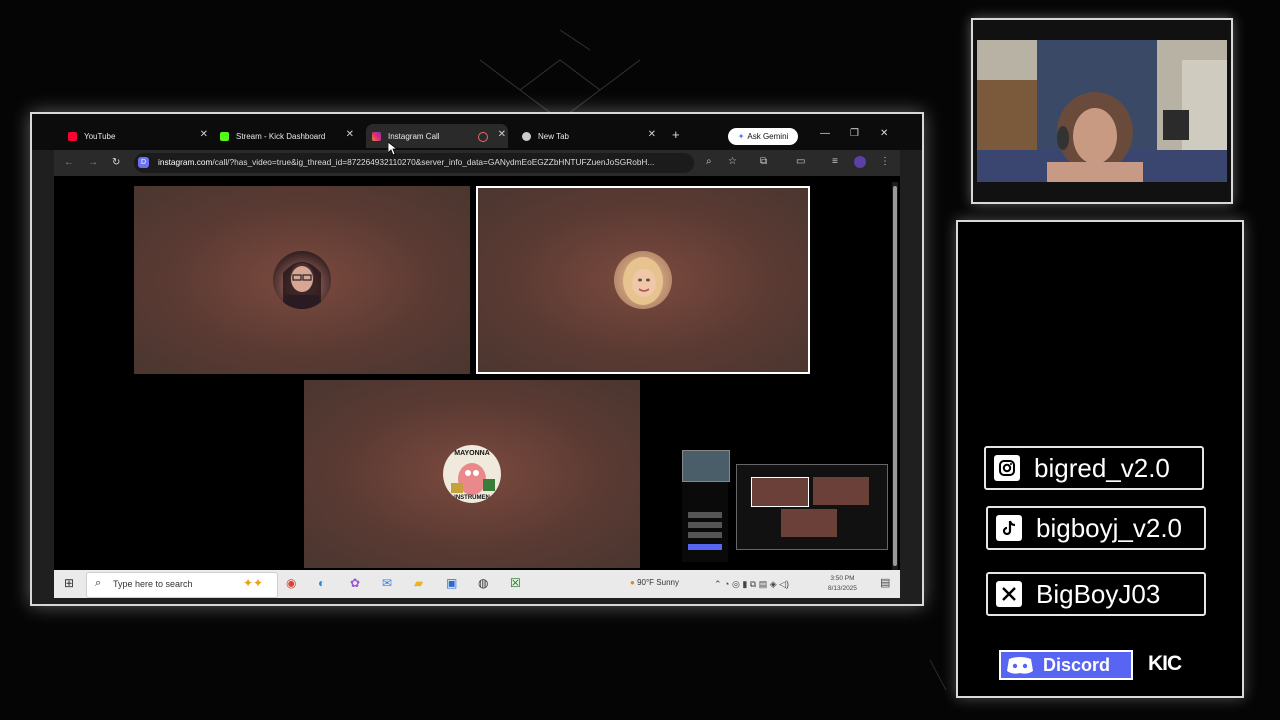  I want to click on sparkle-icon: ✦, so click(741, 136).